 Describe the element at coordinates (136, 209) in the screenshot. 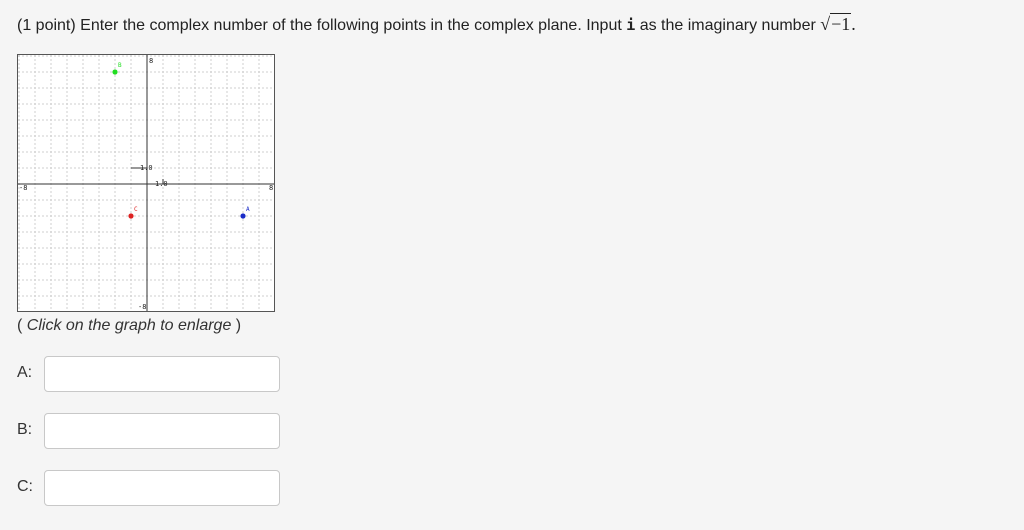

I see `point-c-label: C` at that location.